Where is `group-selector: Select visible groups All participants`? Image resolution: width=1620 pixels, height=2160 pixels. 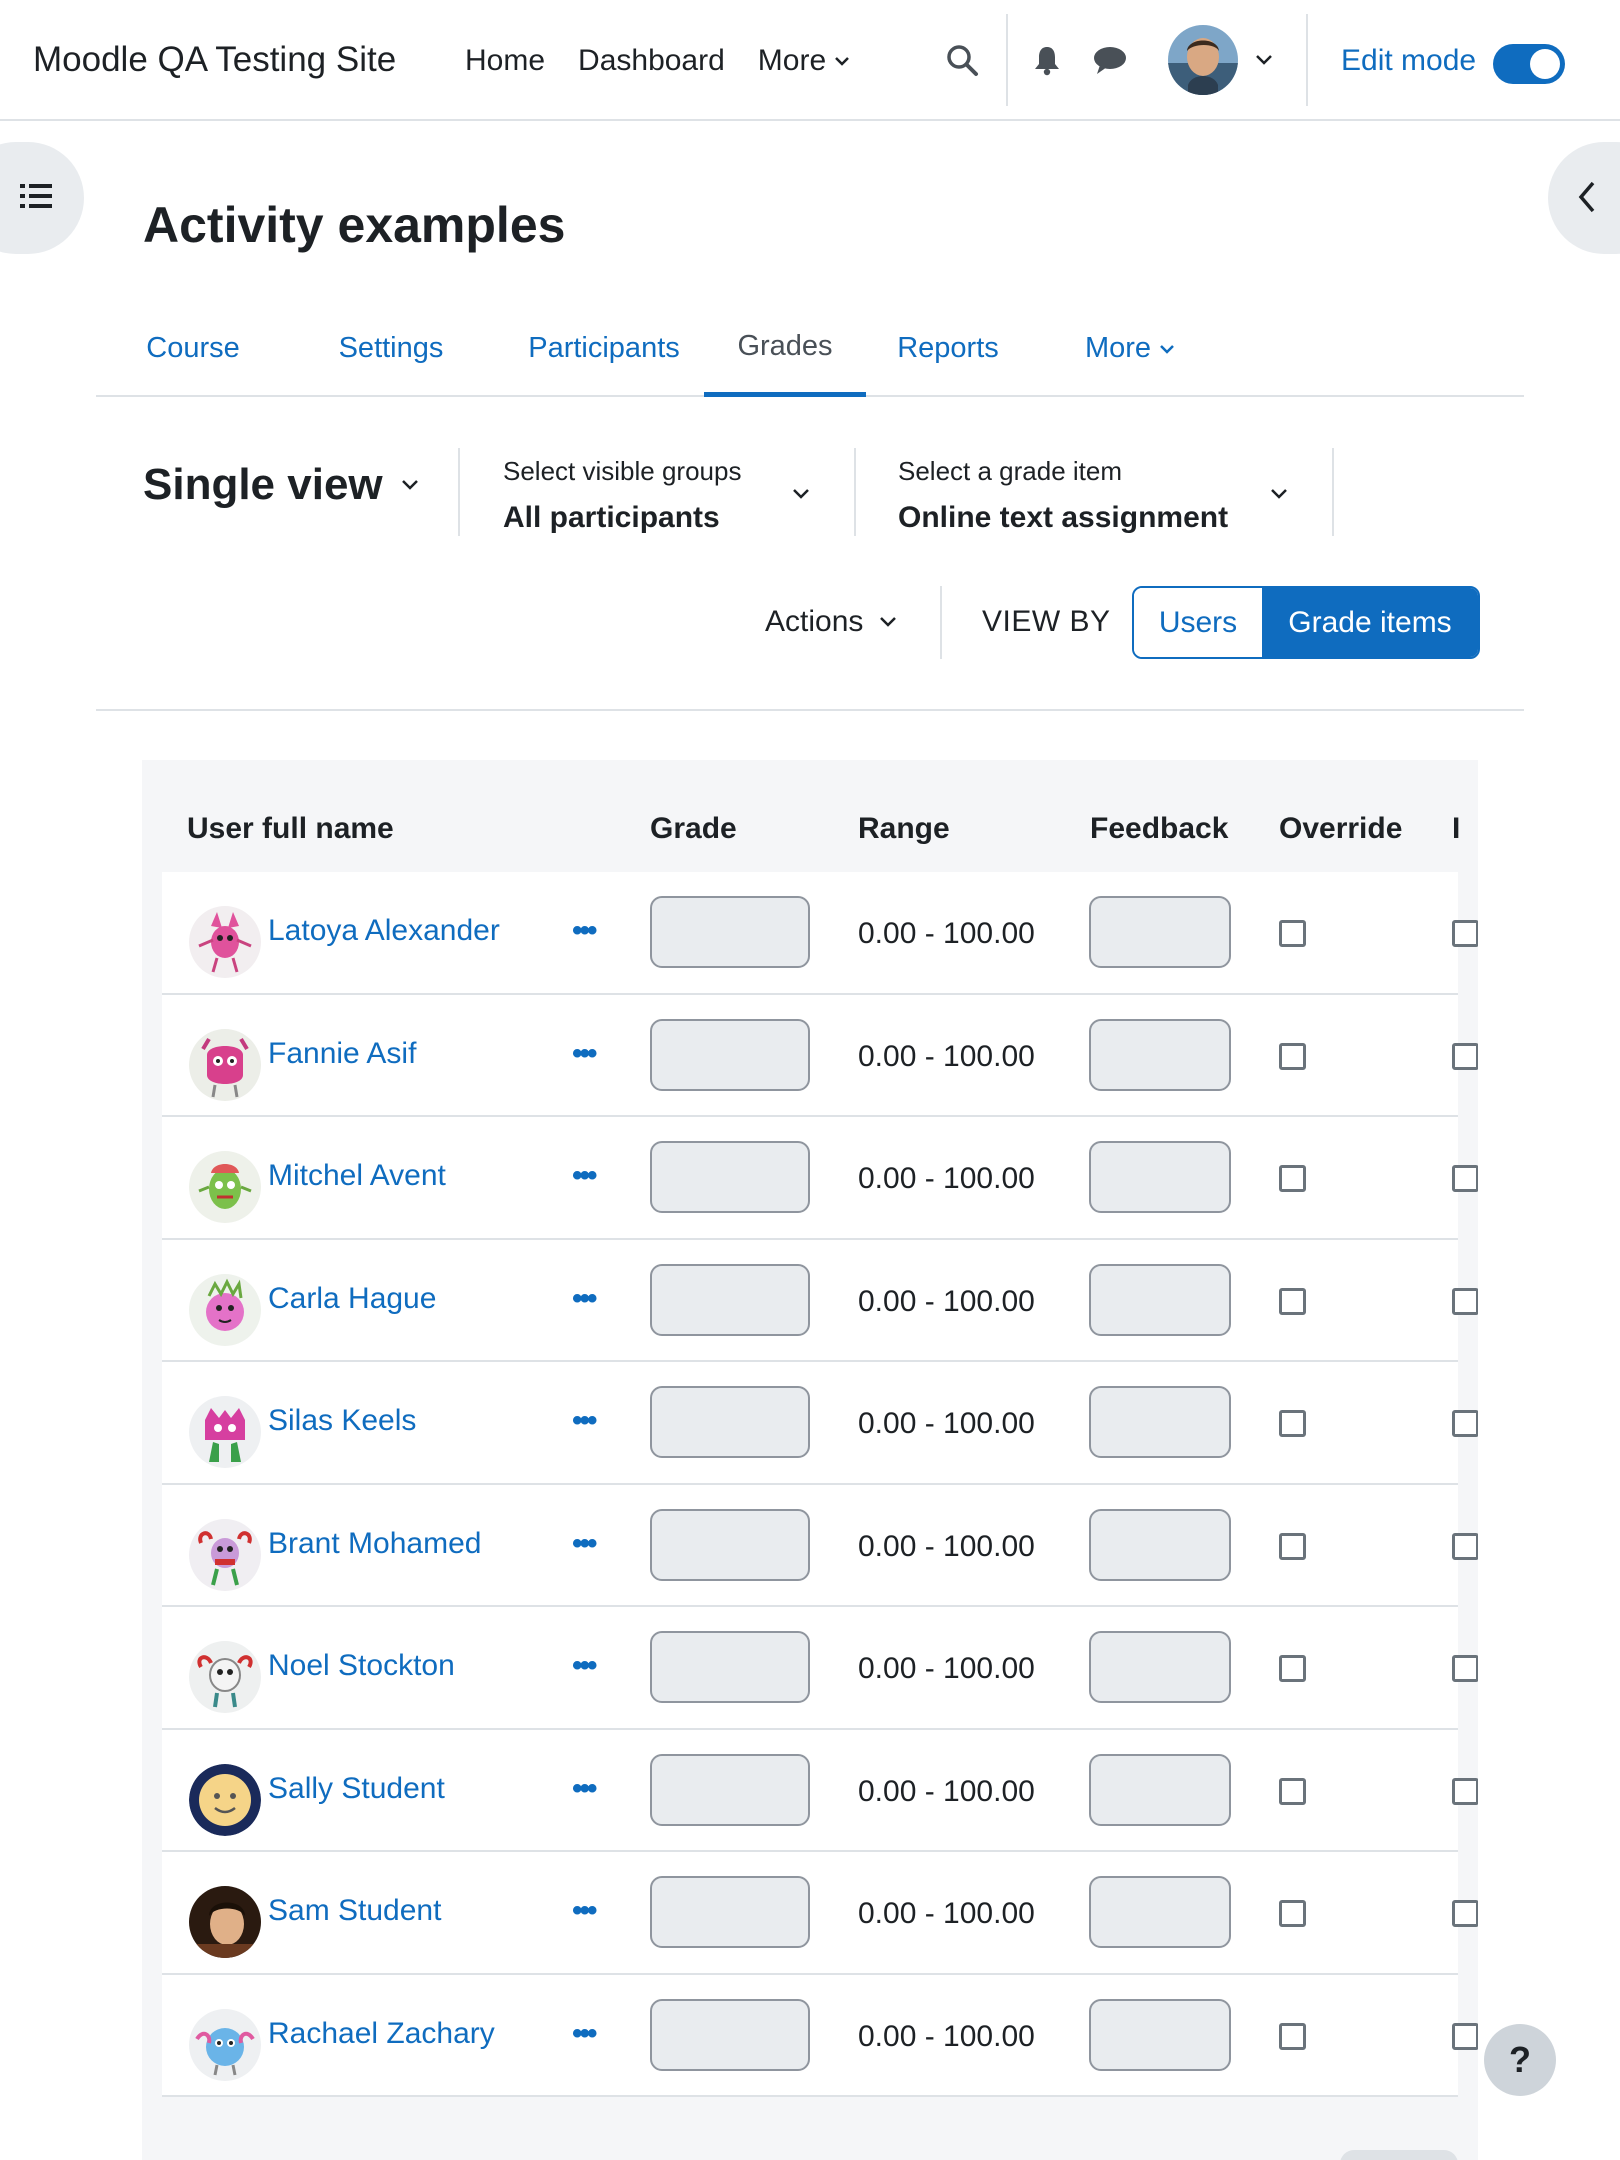 group-selector: Select visible groups All participants is located at coordinates (622, 495).